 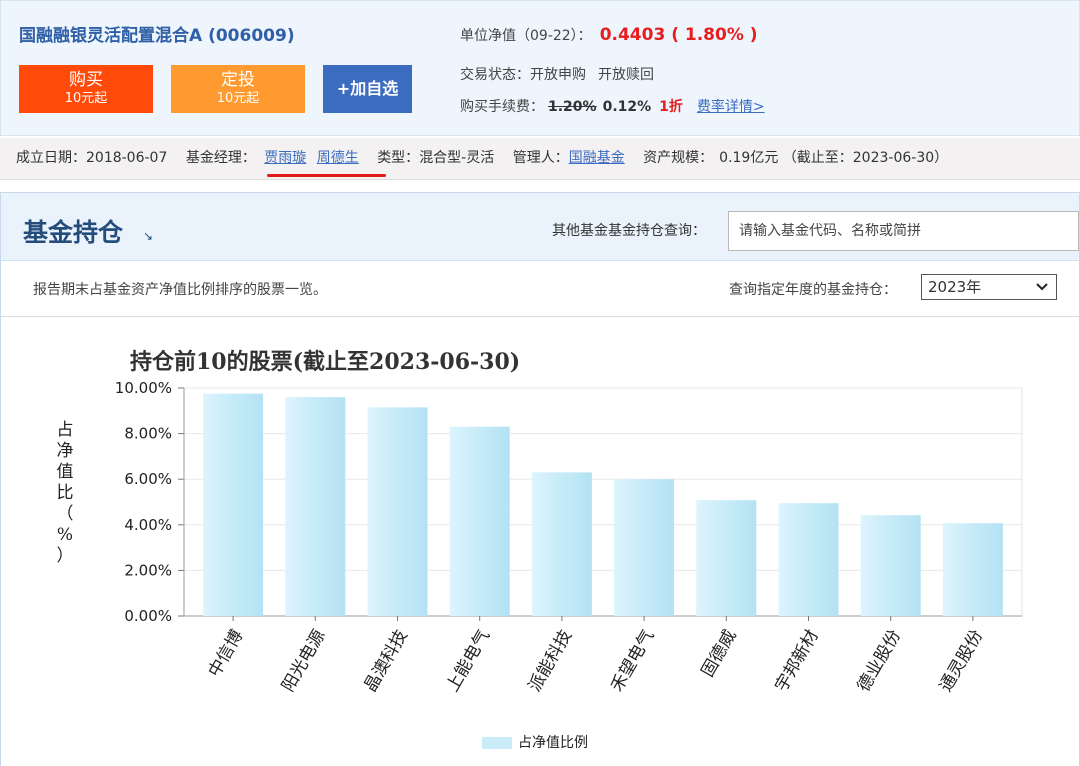 What do you see at coordinates (632, 661) in the screenshot?
I see `x-tick-label: 禾望电气` at bounding box center [632, 661].